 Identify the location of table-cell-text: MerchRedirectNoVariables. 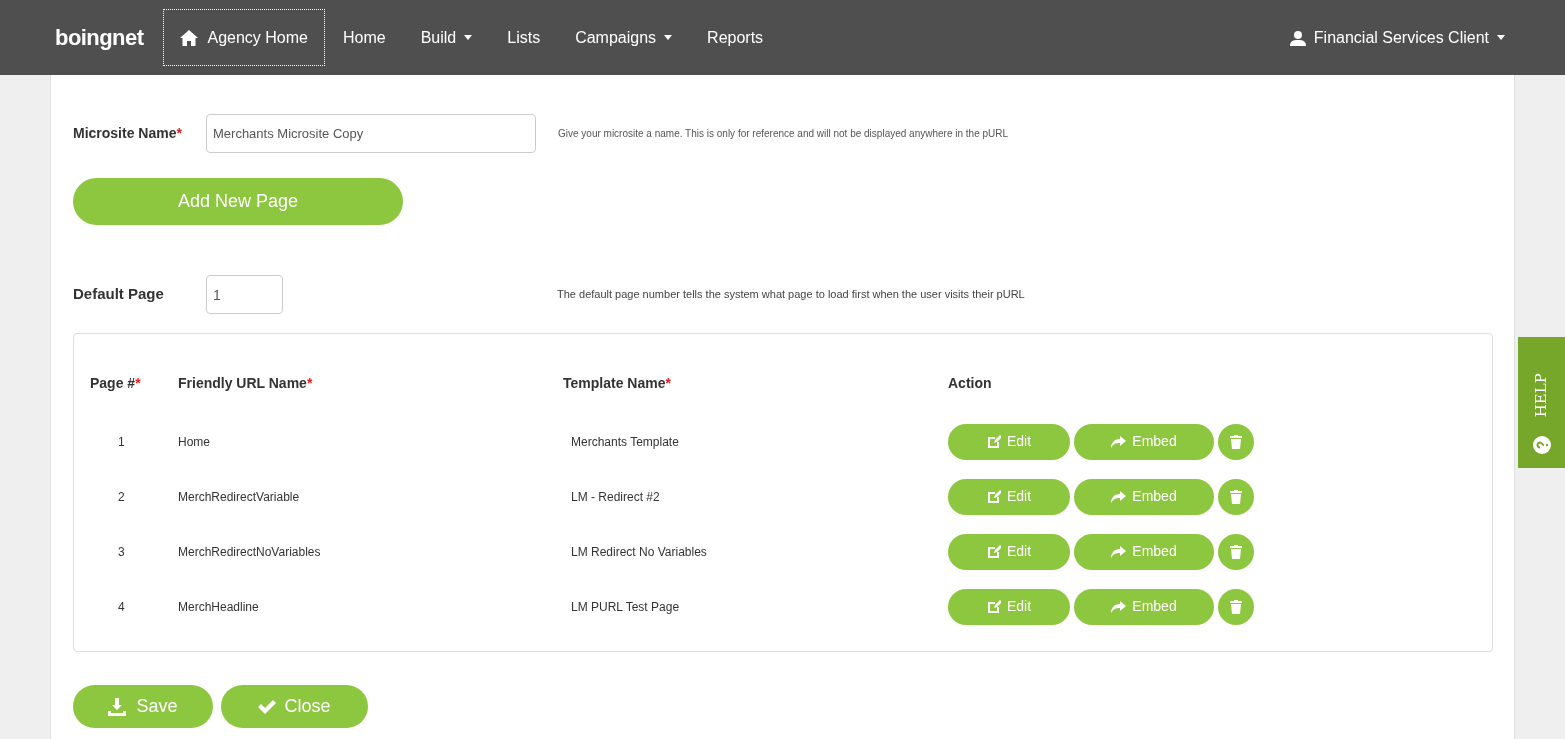
(250, 552).